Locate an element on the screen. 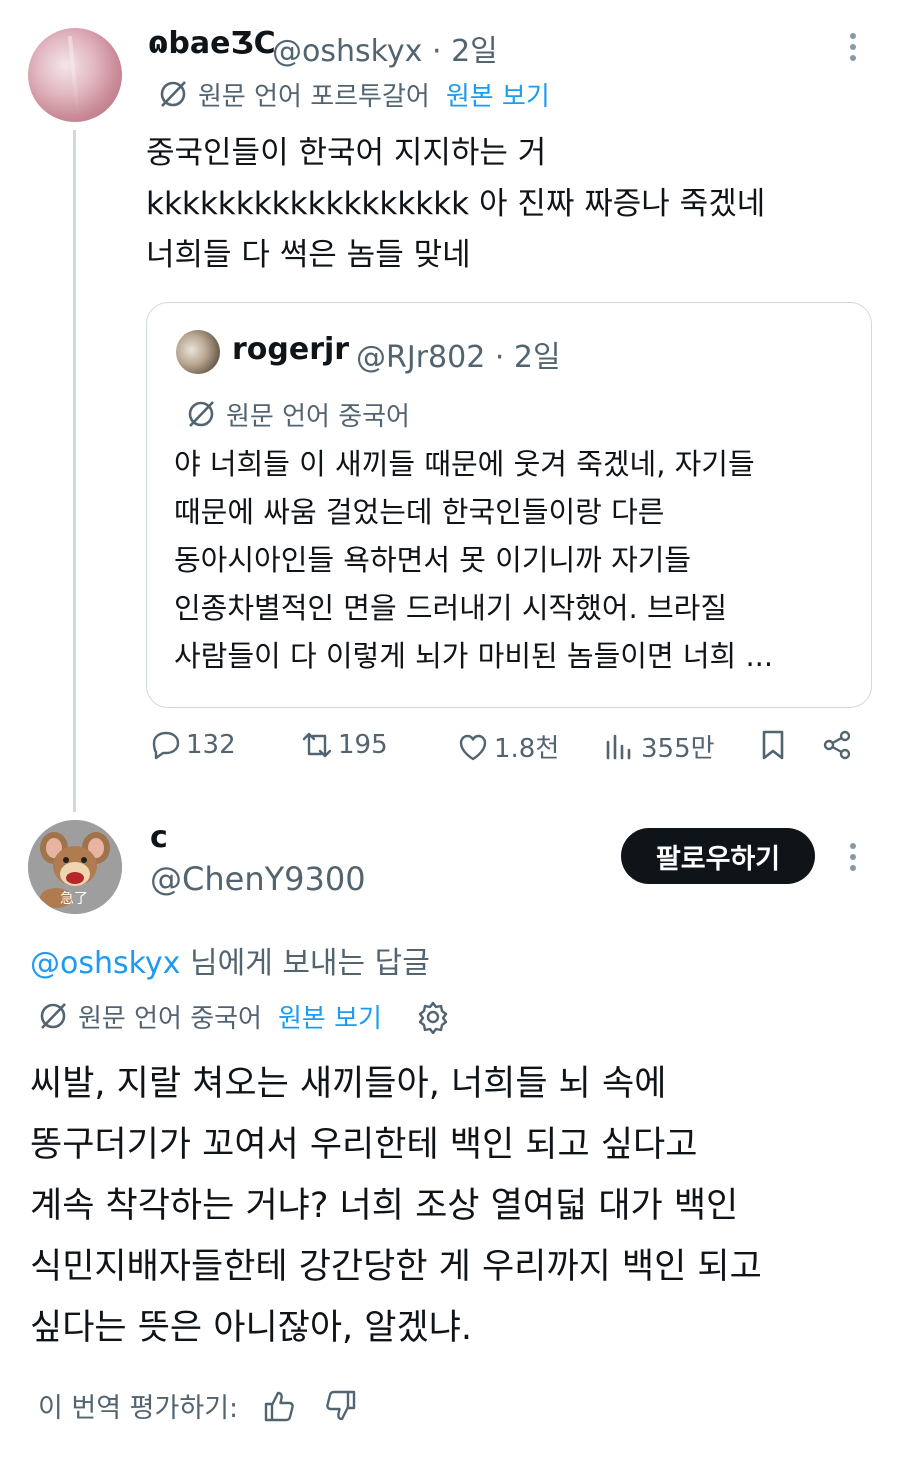  quoted-translation-notice: 원문 언어 중국어 is located at coordinates (298, 414).